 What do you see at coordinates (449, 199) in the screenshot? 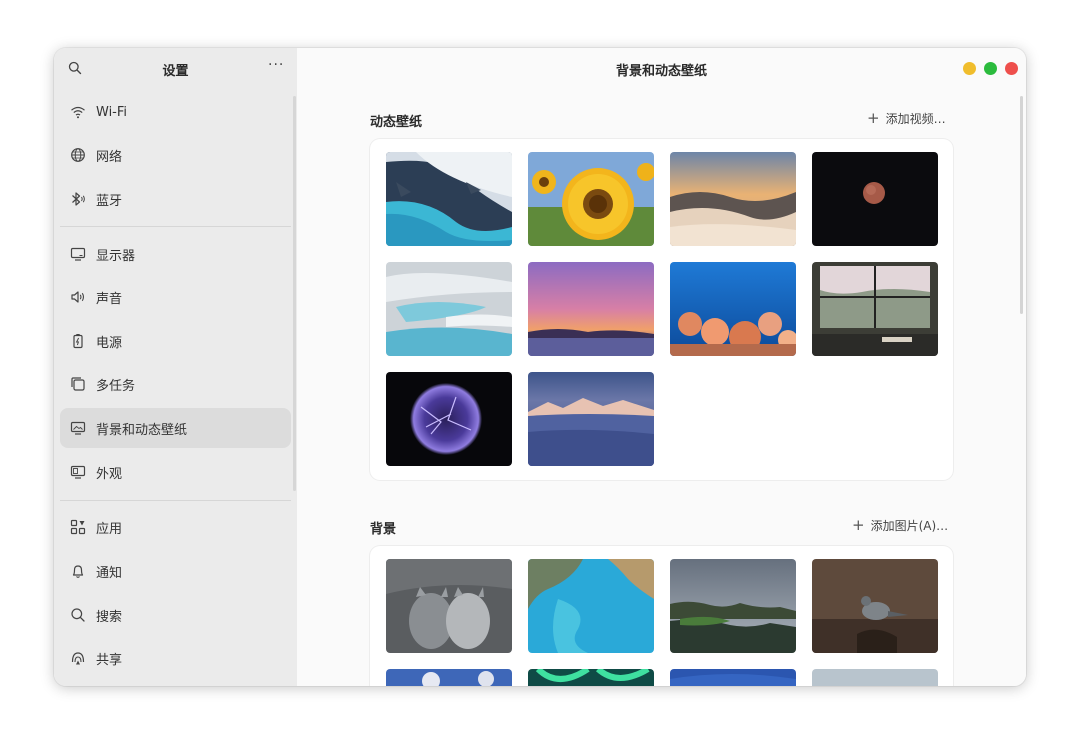
I see `wallpaper-thumbnail-glacier-river` at bounding box center [449, 199].